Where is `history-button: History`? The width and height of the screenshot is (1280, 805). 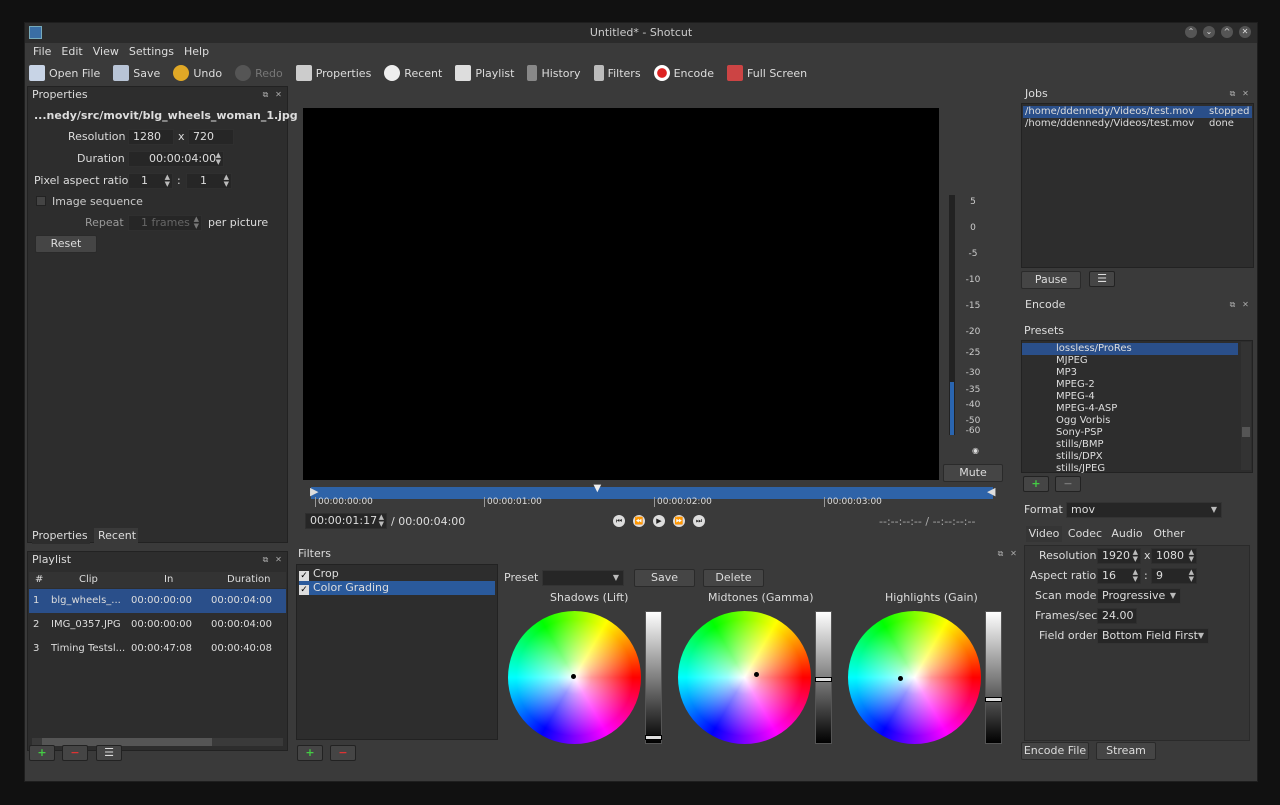 history-button: History is located at coordinates (554, 73).